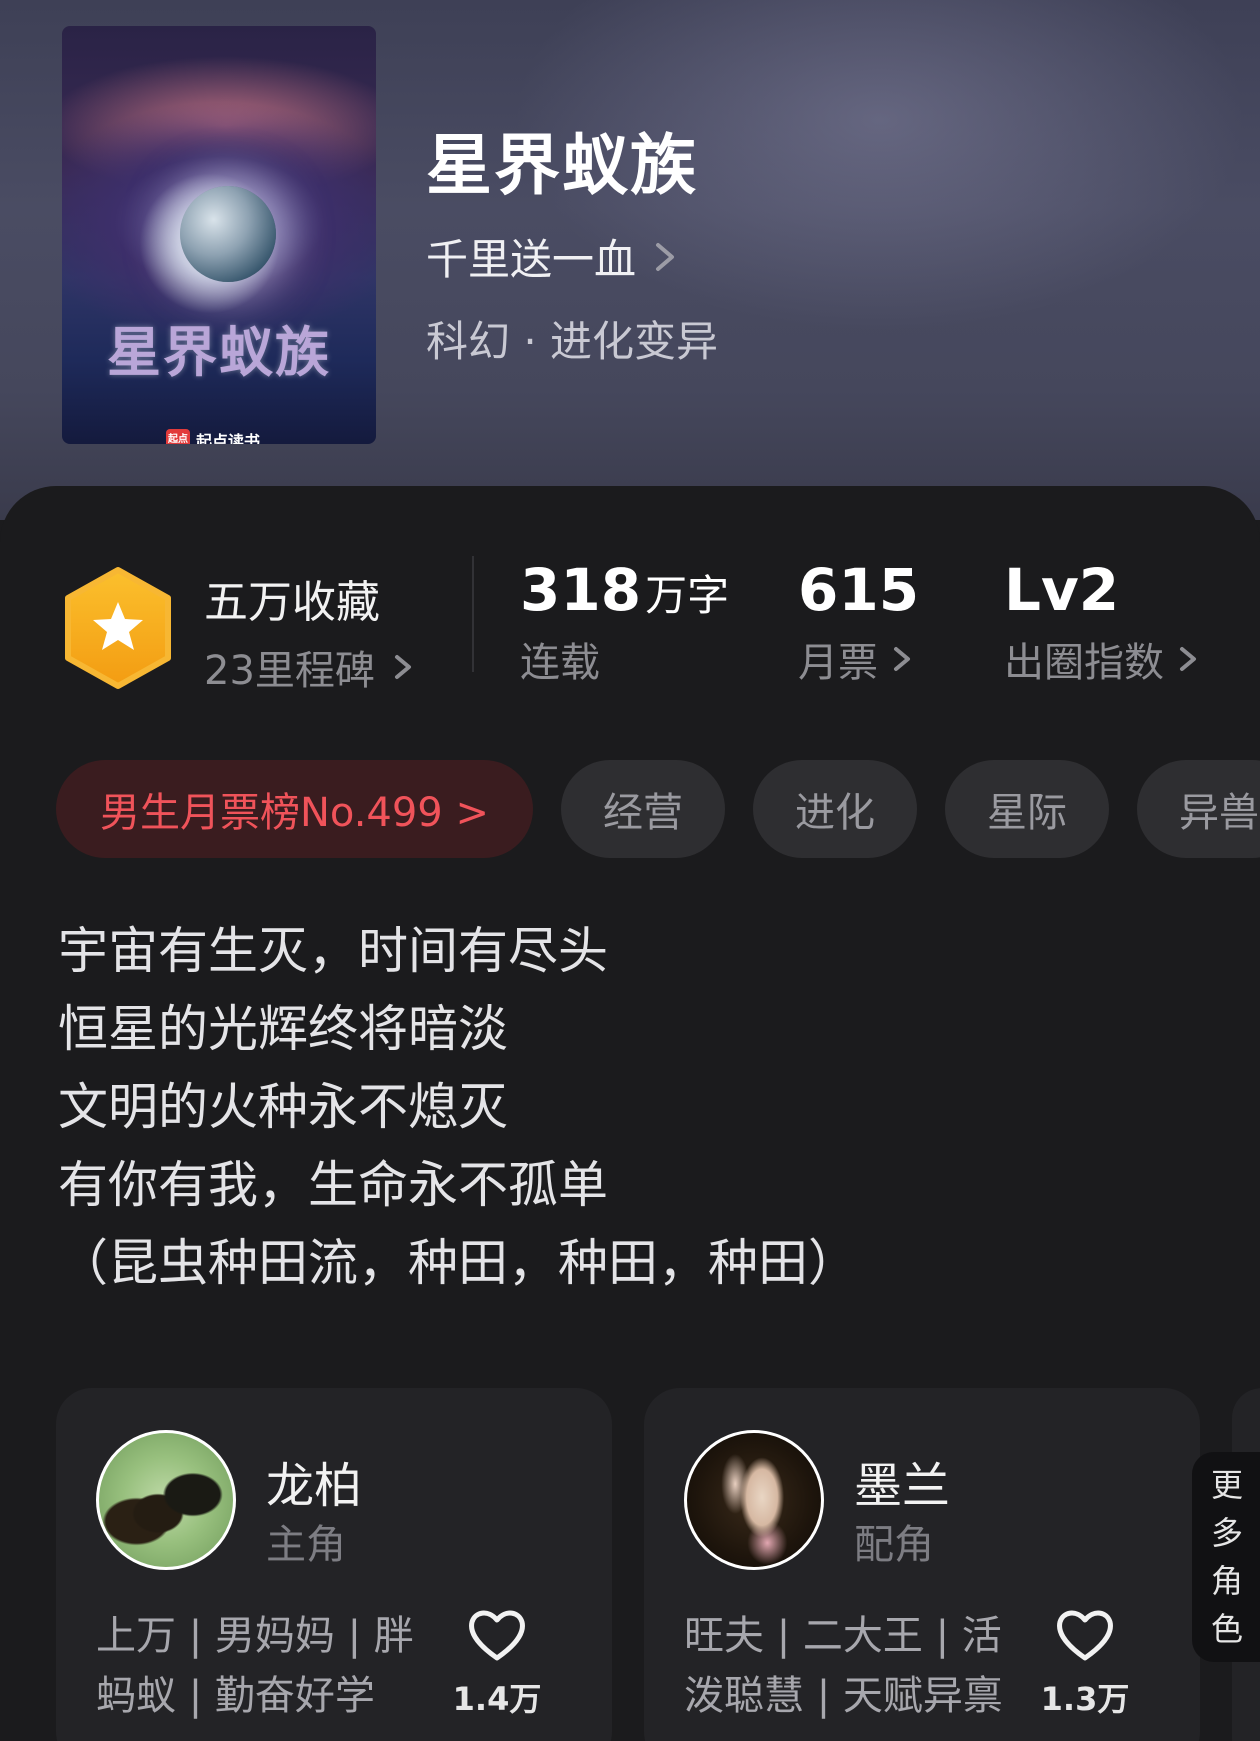  I want to click on more-roles-button: 更 多 角 色, so click(1226, 1557).